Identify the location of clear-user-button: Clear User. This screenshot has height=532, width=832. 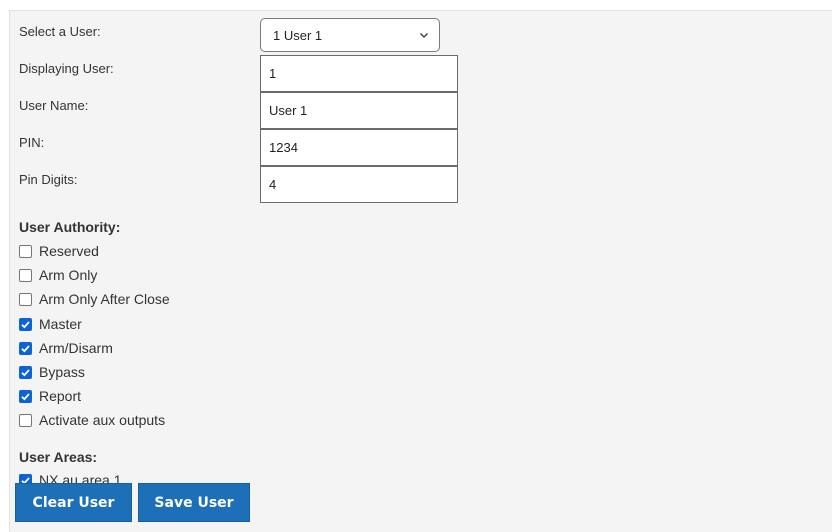
(73, 502).